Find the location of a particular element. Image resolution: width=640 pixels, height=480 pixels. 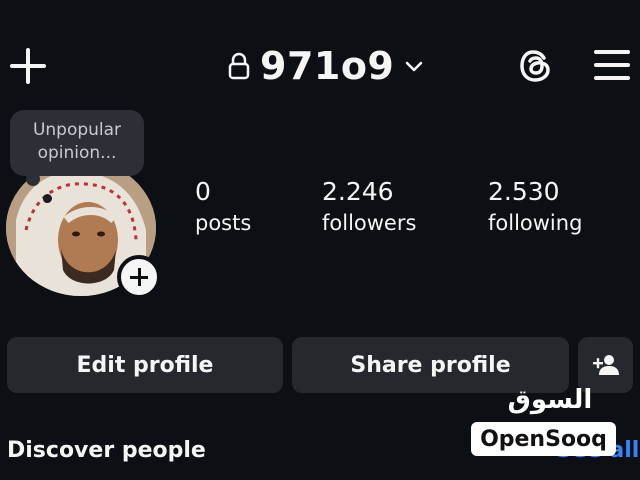

stat-label: followers is located at coordinates (369, 223).